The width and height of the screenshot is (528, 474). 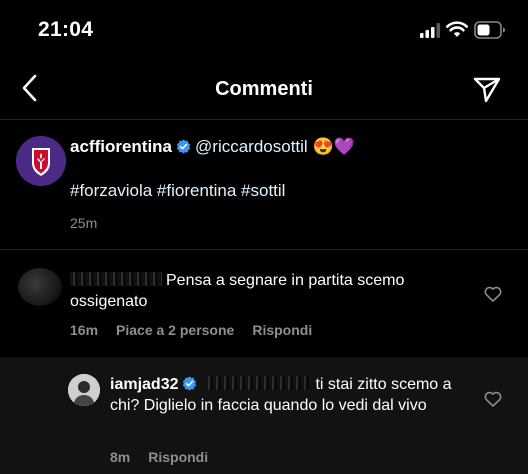 What do you see at coordinates (120, 457) in the screenshot?
I see `reply-time: 8m` at bounding box center [120, 457].